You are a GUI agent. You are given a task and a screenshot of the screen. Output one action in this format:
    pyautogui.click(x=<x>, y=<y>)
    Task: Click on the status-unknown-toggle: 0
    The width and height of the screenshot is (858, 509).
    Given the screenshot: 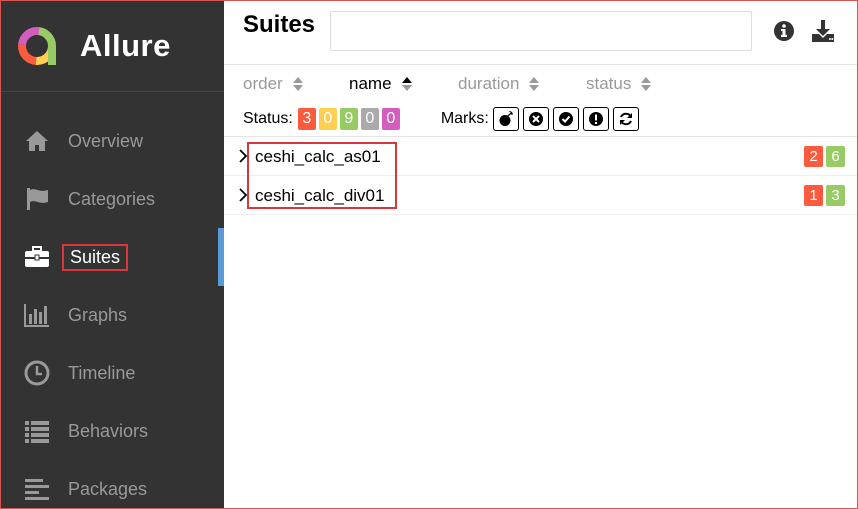 What is the action you would take?
    pyautogui.click(x=390, y=119)
    